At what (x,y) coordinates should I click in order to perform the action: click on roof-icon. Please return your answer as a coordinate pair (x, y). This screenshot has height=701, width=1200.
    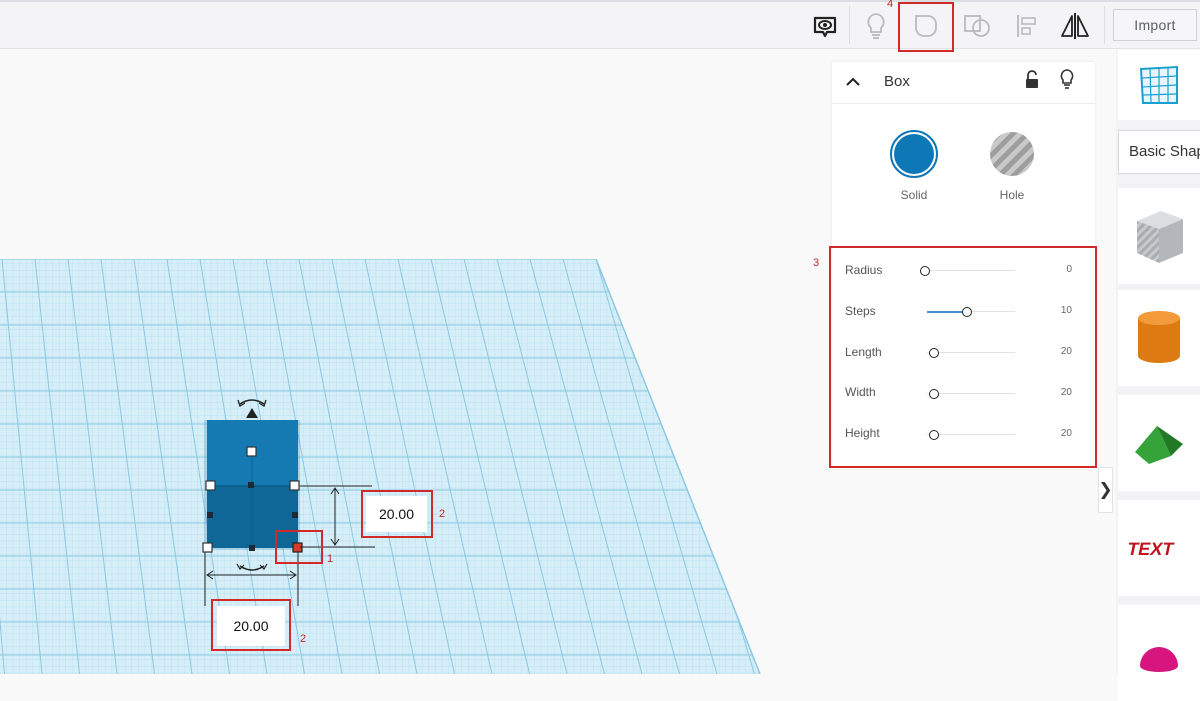
    Looking at the image, I should click on (1159, 445).